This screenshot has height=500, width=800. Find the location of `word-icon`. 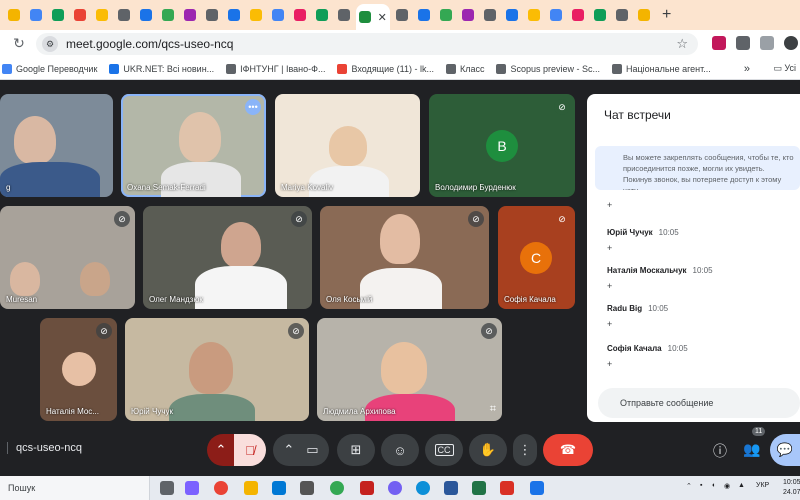

word-icon is located at coordinates (451, 488).